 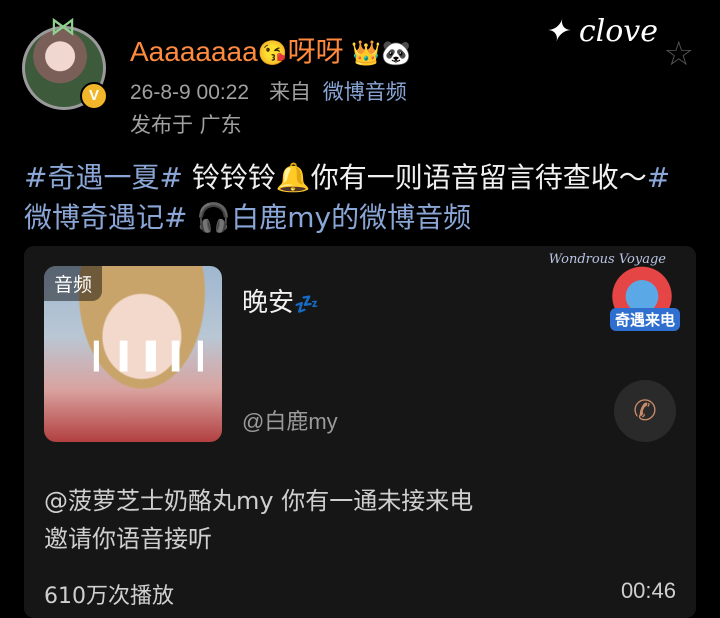 I want to click on kiss-emoji-icon: 😘, so click(x=272, y=53).